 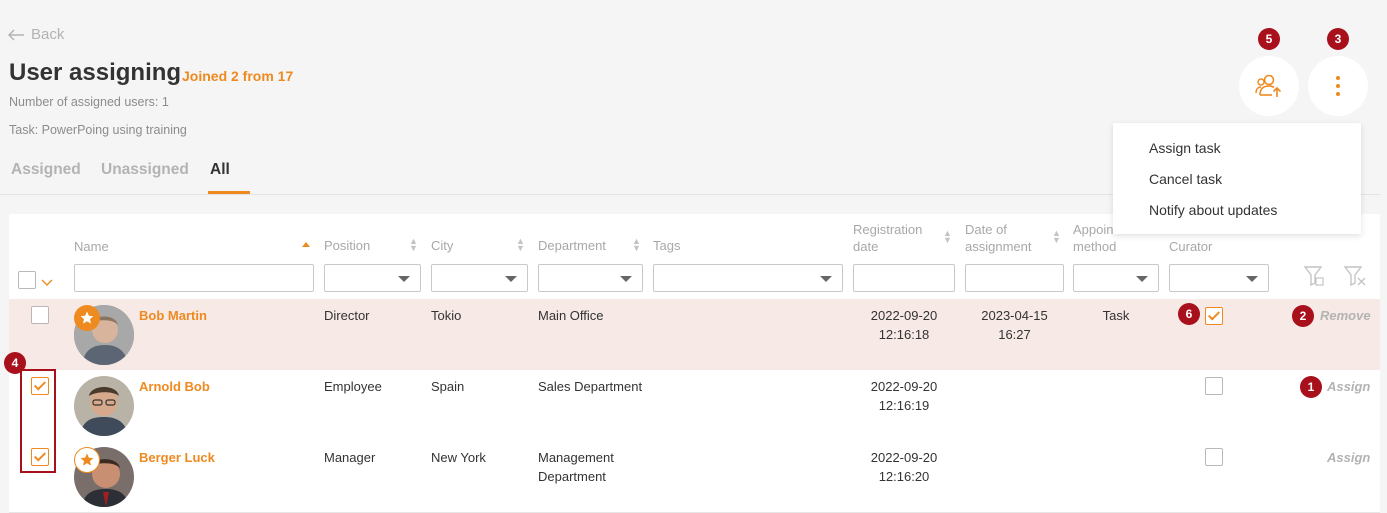 What do you see at coordinates (904, 405) in the screenshot?
I see `reg-time: 12:16:19` at bounding box center [904, 405].